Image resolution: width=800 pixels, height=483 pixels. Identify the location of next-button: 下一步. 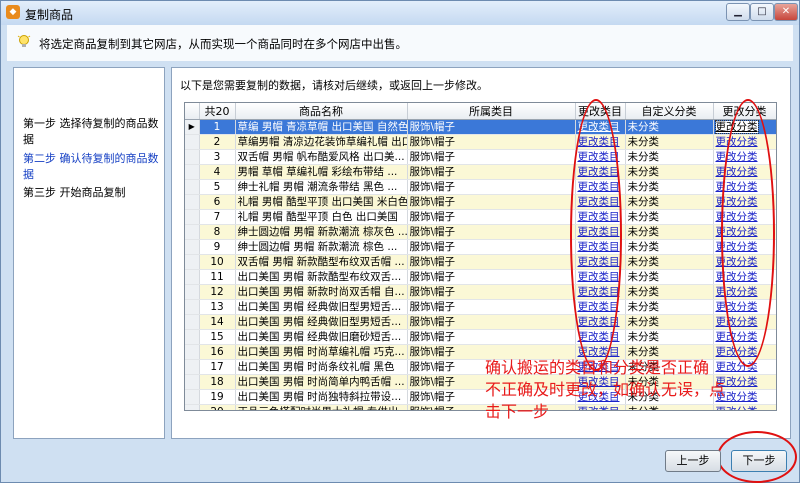
(759, 461).